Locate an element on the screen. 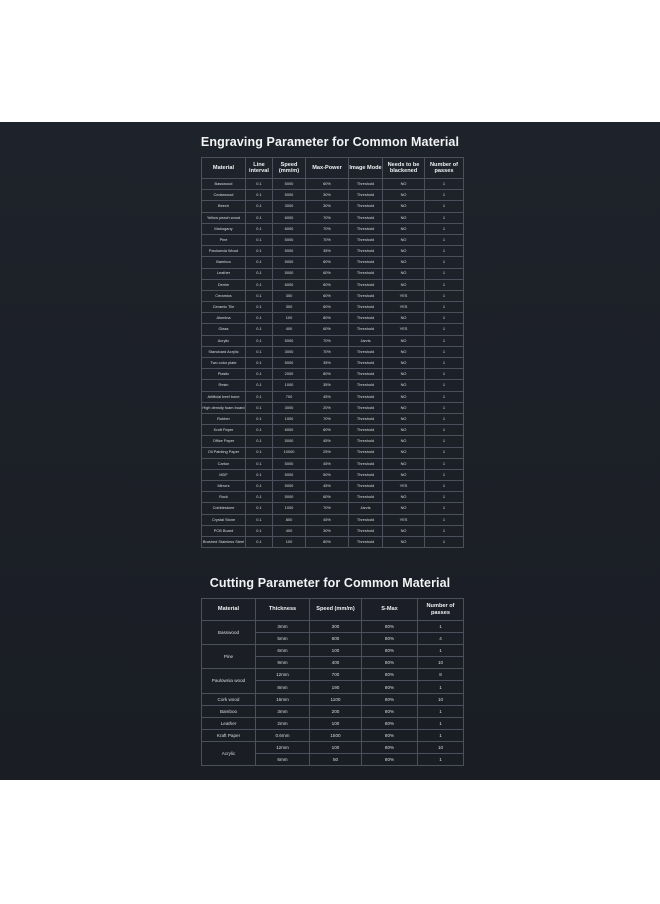  material-cell: Glass is located at coordinates (223, 329).